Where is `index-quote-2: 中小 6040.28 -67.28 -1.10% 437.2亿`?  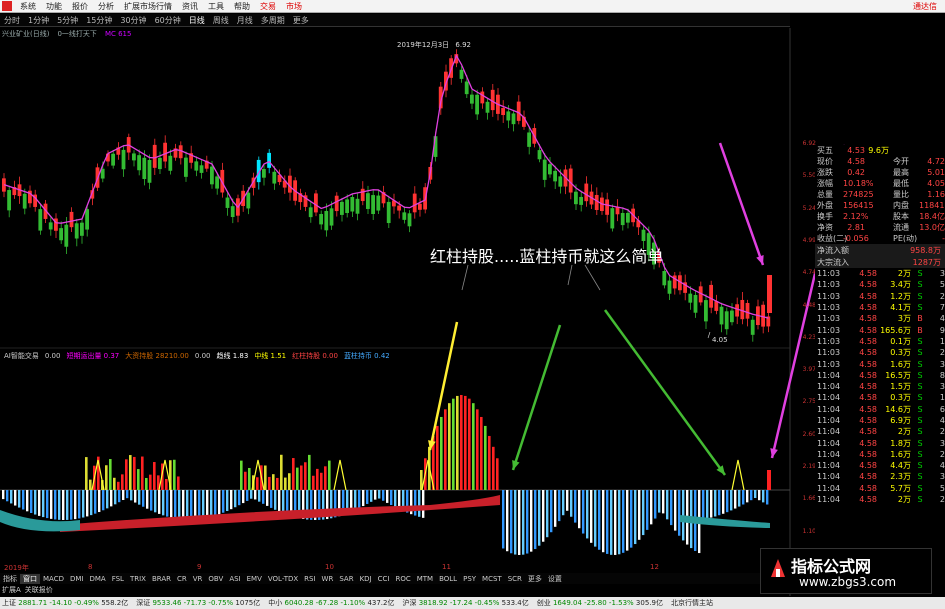
index-quote-2: 中小 6040.28 -67.28 -1.10% 437.2亿 is located at coordinates (331, 603).